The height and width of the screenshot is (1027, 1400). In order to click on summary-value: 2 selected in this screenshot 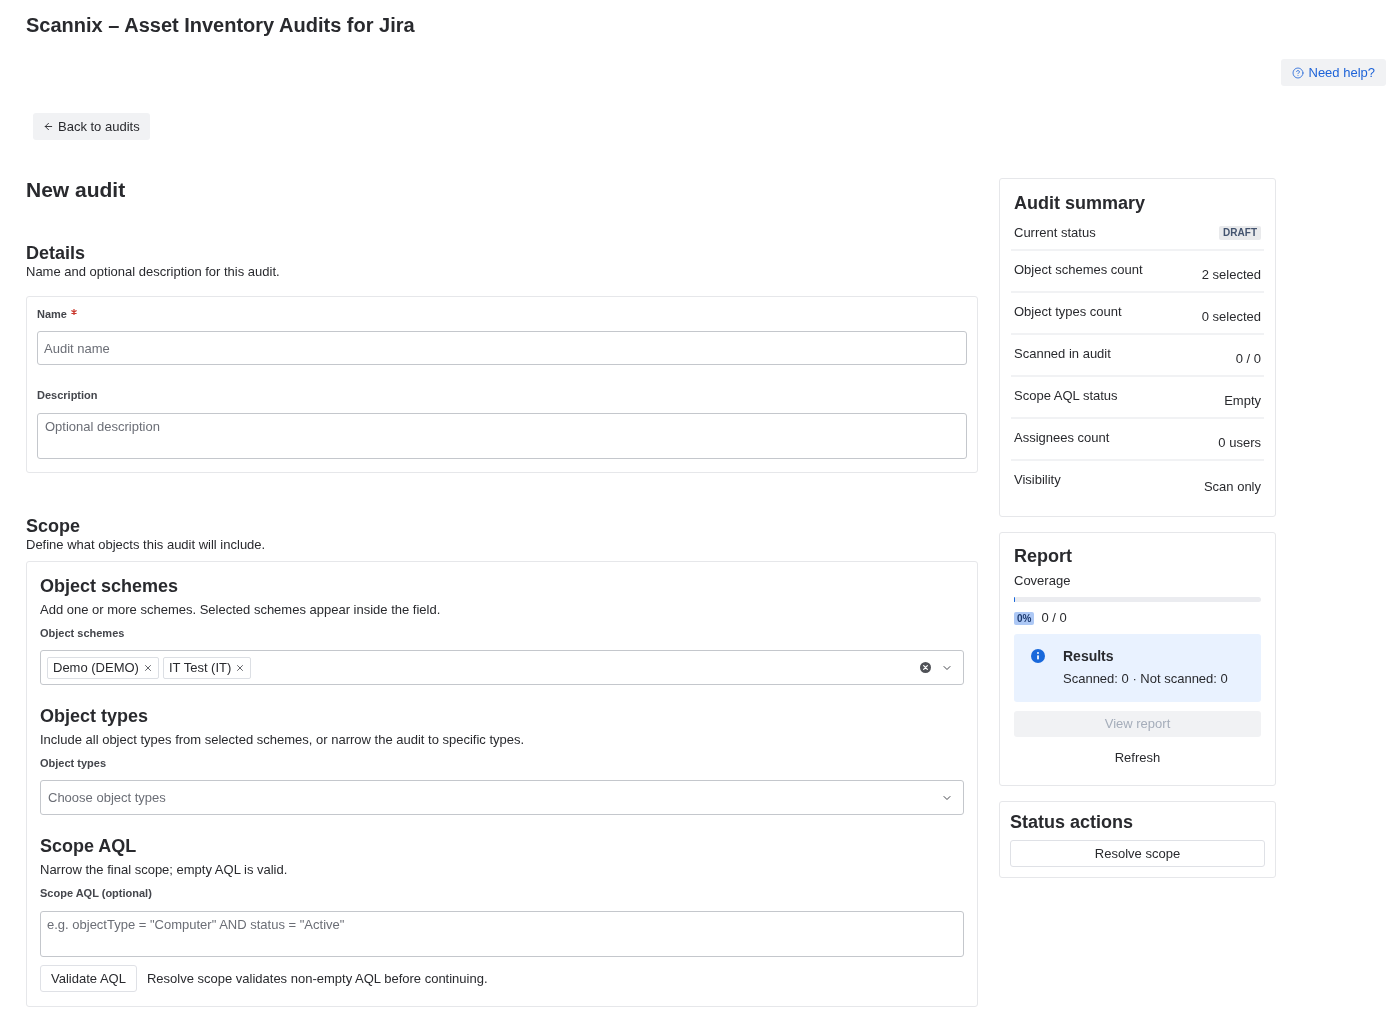, I will do `click(1231, 275)`.